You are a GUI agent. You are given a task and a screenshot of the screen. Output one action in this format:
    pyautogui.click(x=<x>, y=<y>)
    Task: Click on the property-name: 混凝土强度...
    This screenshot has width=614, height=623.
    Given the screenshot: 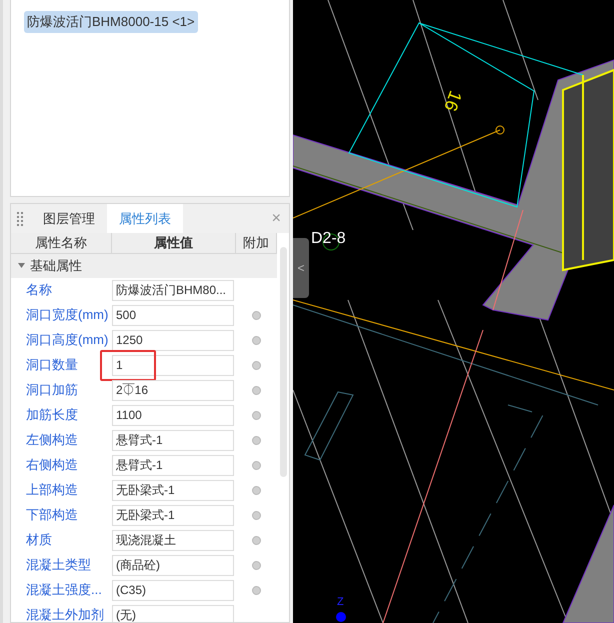 What is the action you would take?
    pyautogui.click(x=64, y=590)
    